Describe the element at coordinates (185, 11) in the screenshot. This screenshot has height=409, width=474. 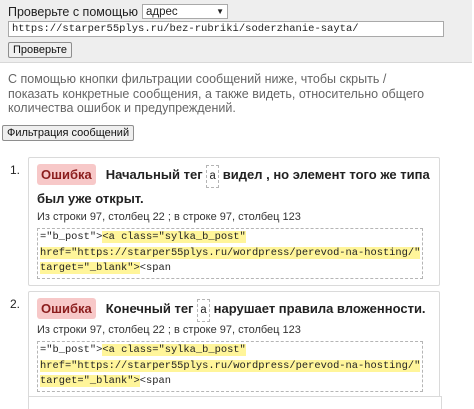
I see `check-mode-select: адрес ▼` at that location.